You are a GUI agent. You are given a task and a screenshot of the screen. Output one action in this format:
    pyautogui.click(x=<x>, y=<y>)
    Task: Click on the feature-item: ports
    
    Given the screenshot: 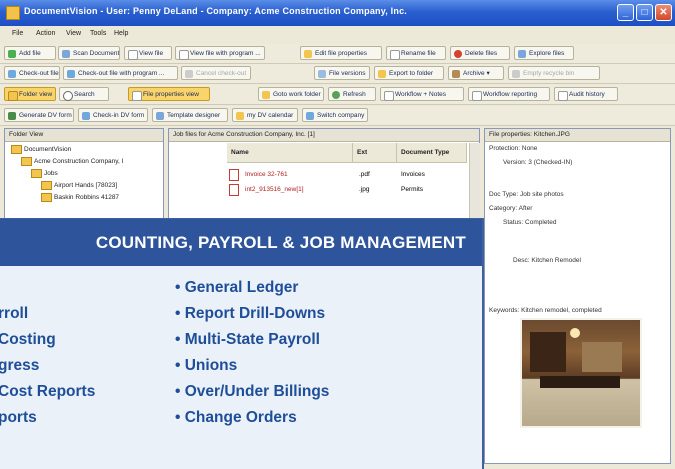 What is the action you would take?
    pyautogui.click(x=18, y=417)
    